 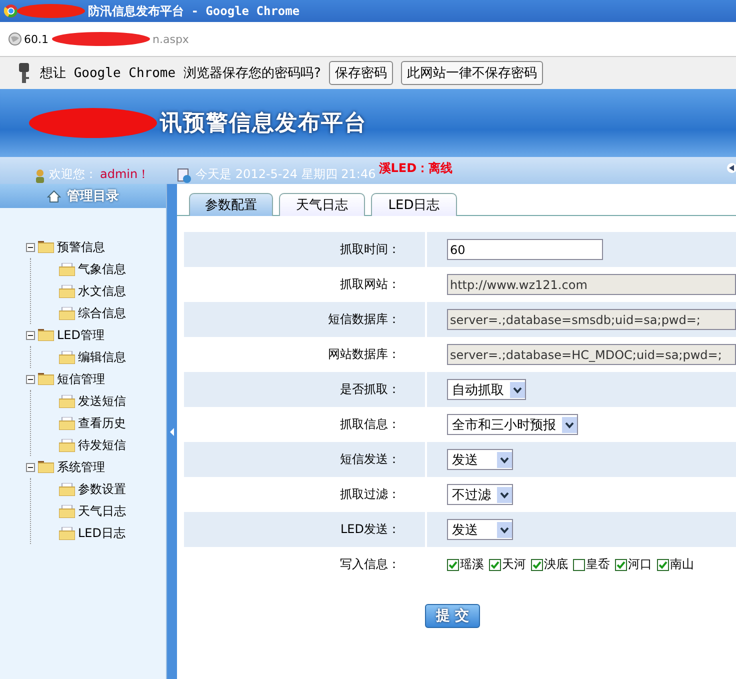 I want to click on address-field: 60.1 n.aspx, so click(x=368, y=39).